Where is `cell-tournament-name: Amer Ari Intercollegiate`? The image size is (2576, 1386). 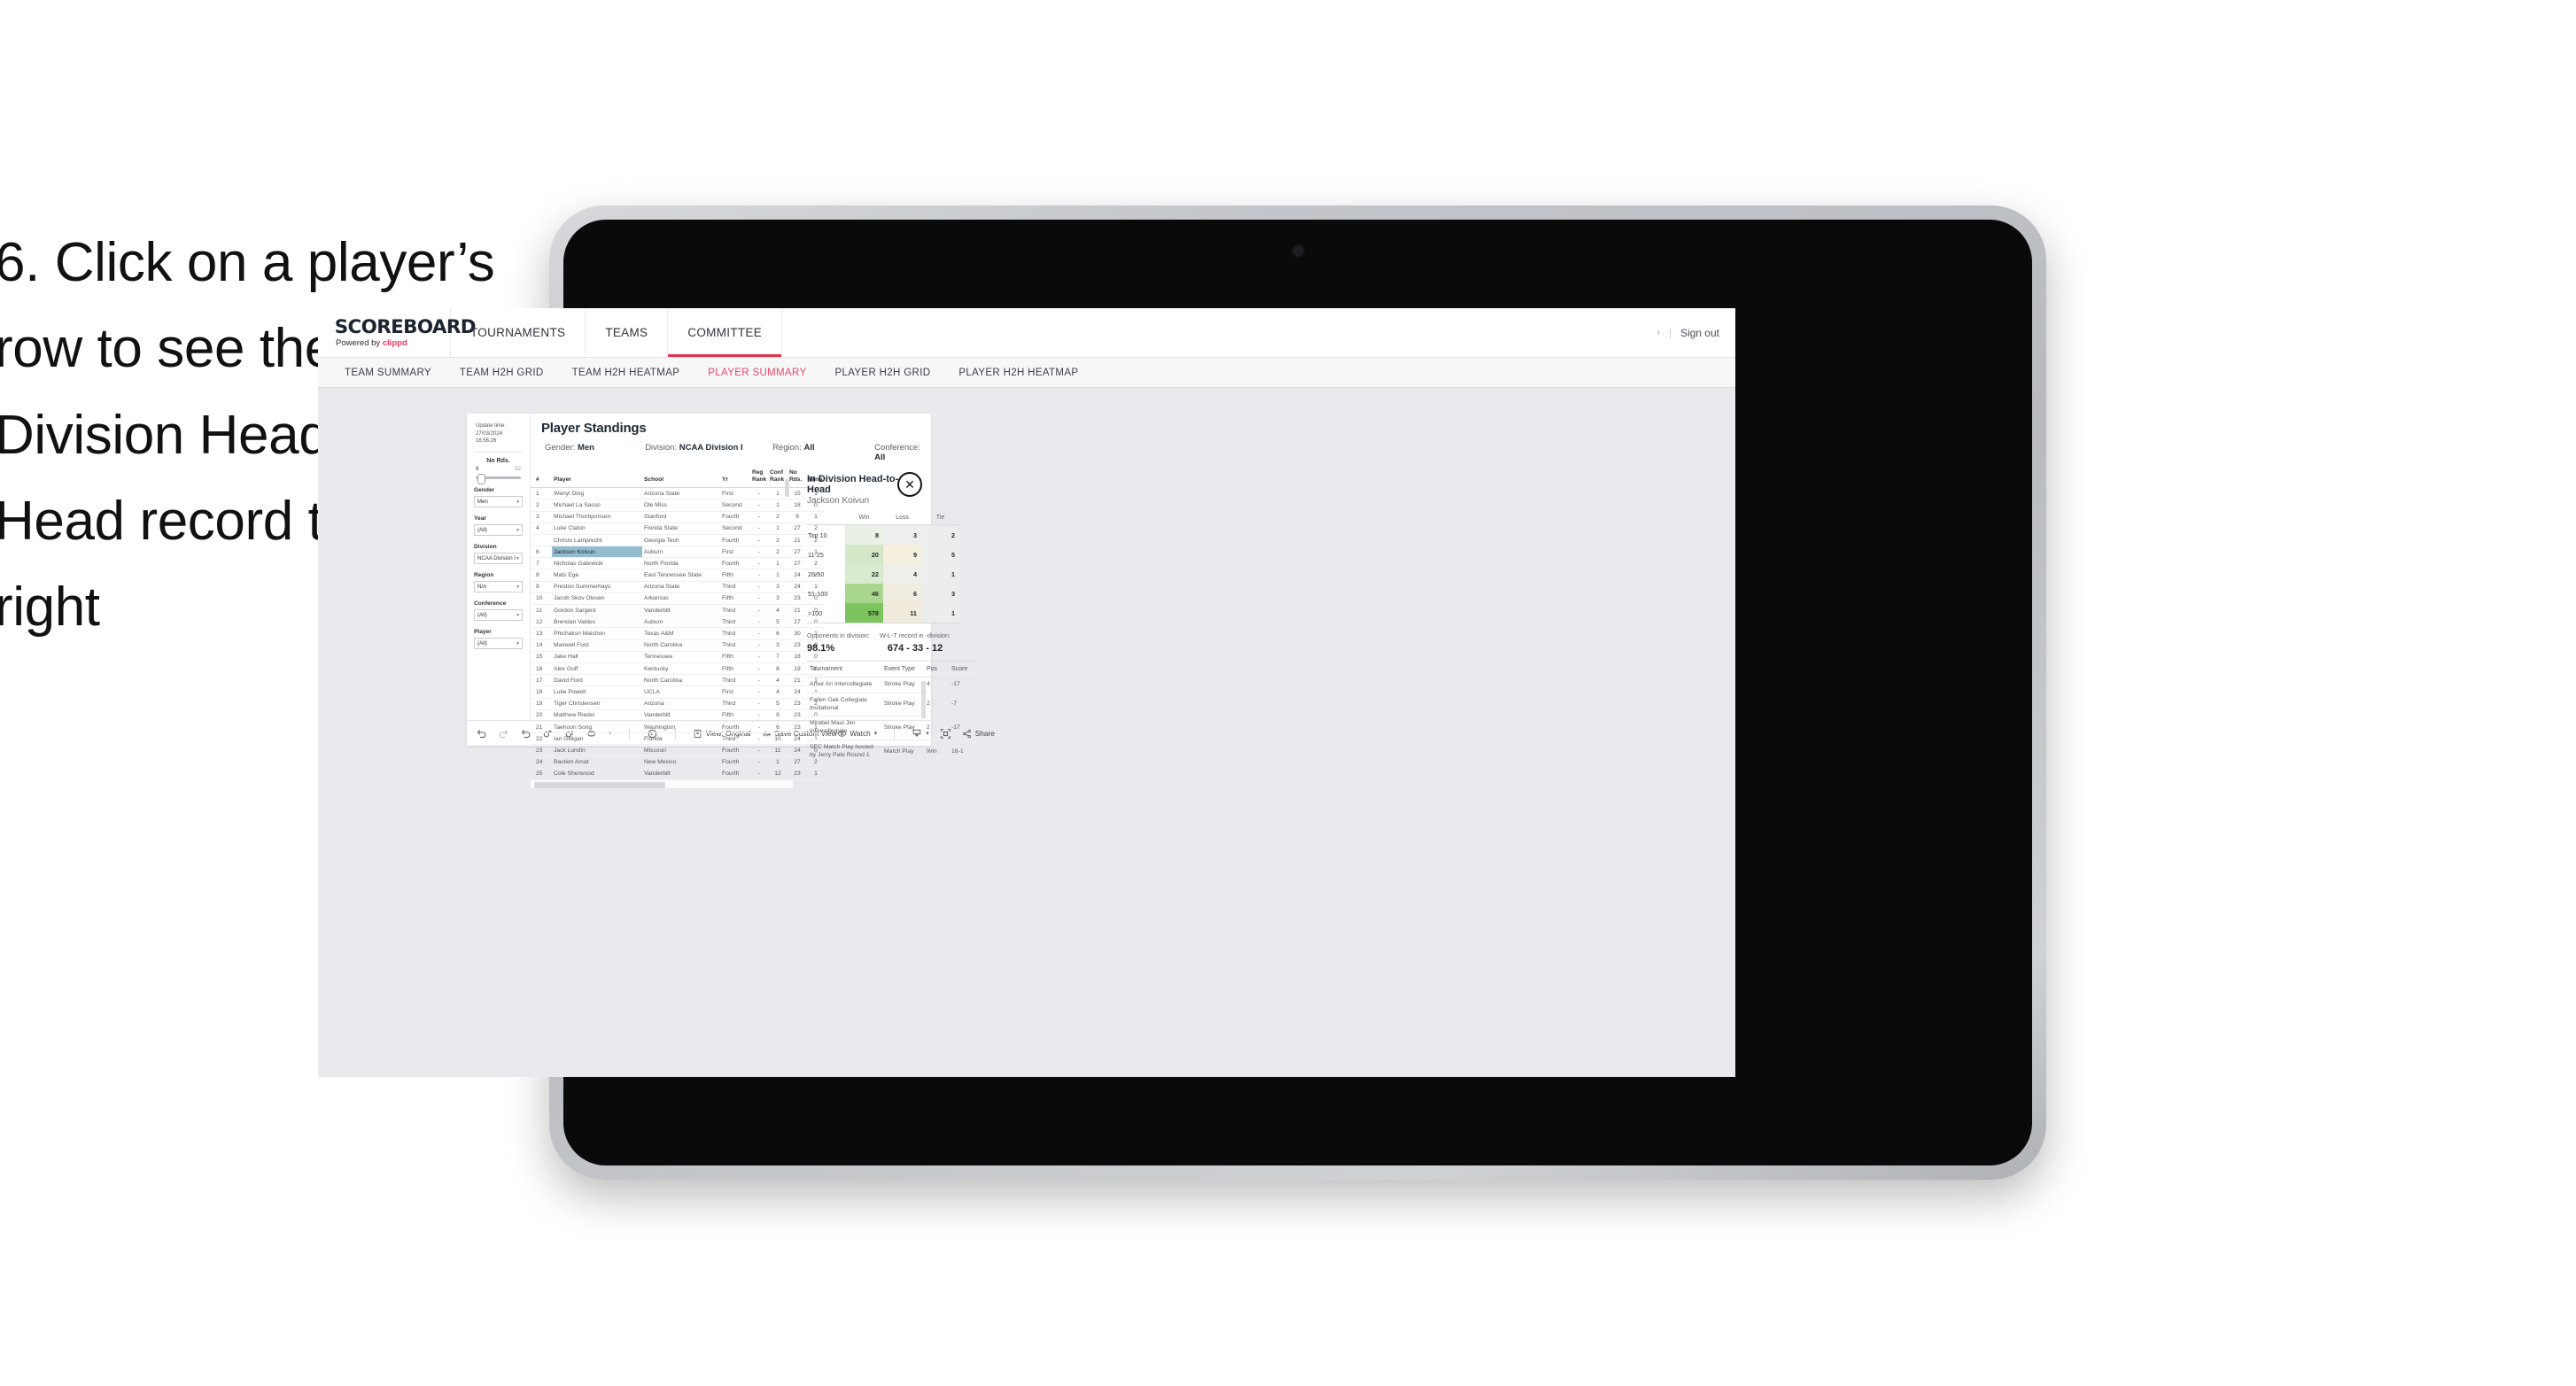
cell-tournament-name: Amer Ari Intercollegiate is located at coordinates (844, 685).